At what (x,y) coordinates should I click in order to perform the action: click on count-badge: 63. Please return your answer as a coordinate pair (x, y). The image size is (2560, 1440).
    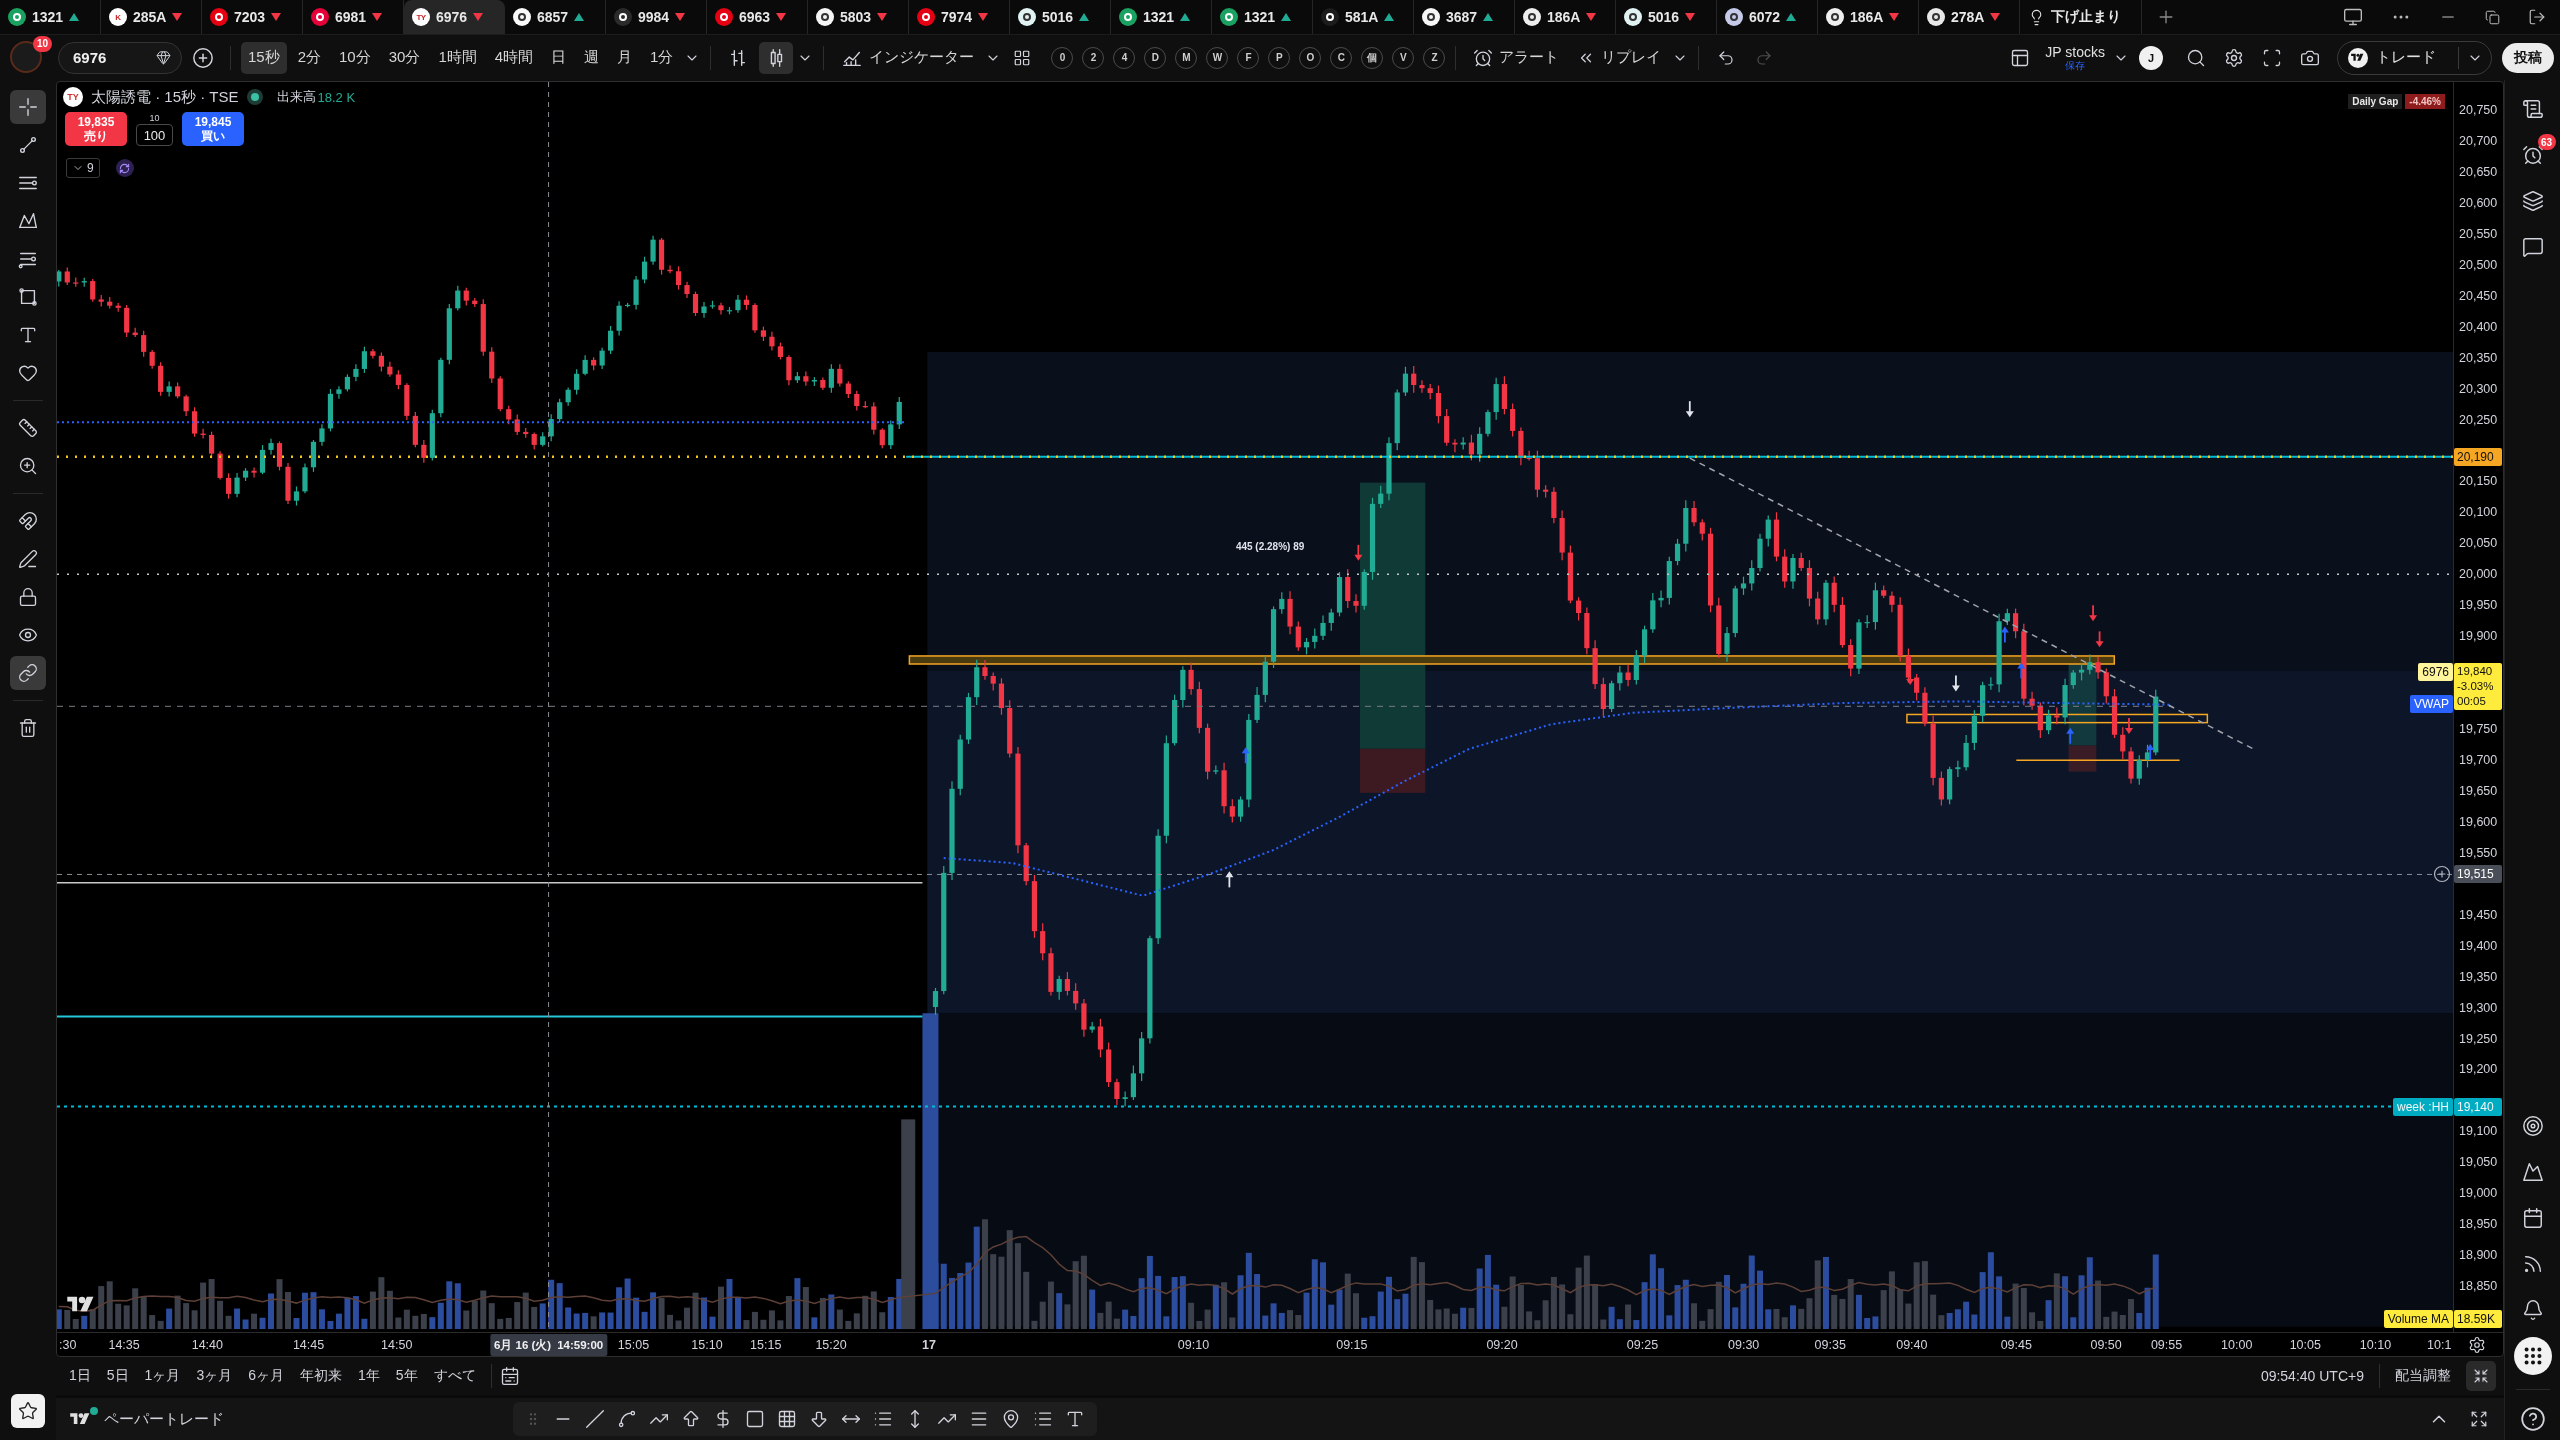
    Looking at the image, I should click on (2546, 142).